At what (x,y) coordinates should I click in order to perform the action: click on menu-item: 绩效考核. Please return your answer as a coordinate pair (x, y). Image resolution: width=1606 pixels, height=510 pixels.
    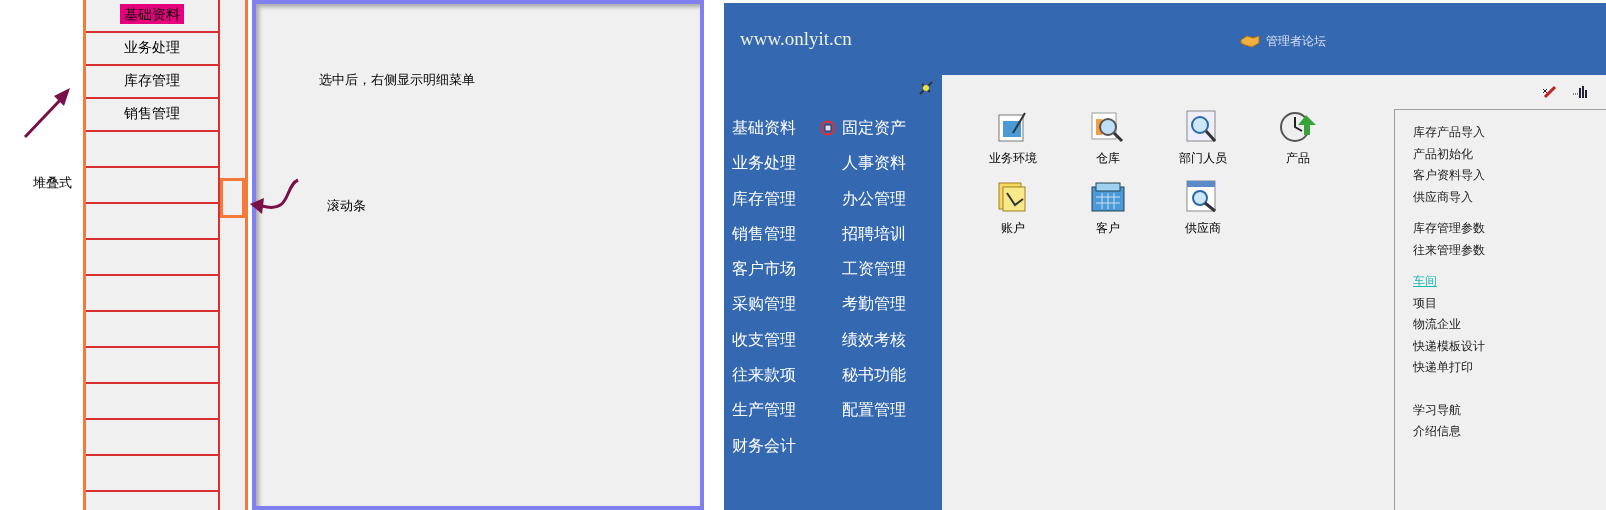
    Looking at the image, I should click on (874, 339).